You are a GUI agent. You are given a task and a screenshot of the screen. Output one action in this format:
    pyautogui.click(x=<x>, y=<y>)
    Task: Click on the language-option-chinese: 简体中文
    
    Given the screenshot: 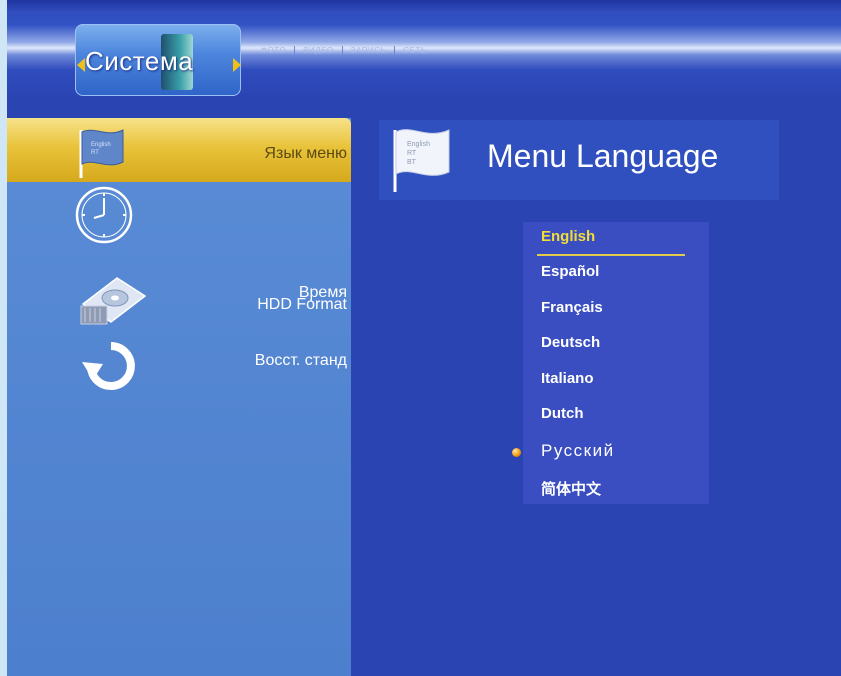 What is the action you would take?
    pyautogui.click(x=571, y=488)
    